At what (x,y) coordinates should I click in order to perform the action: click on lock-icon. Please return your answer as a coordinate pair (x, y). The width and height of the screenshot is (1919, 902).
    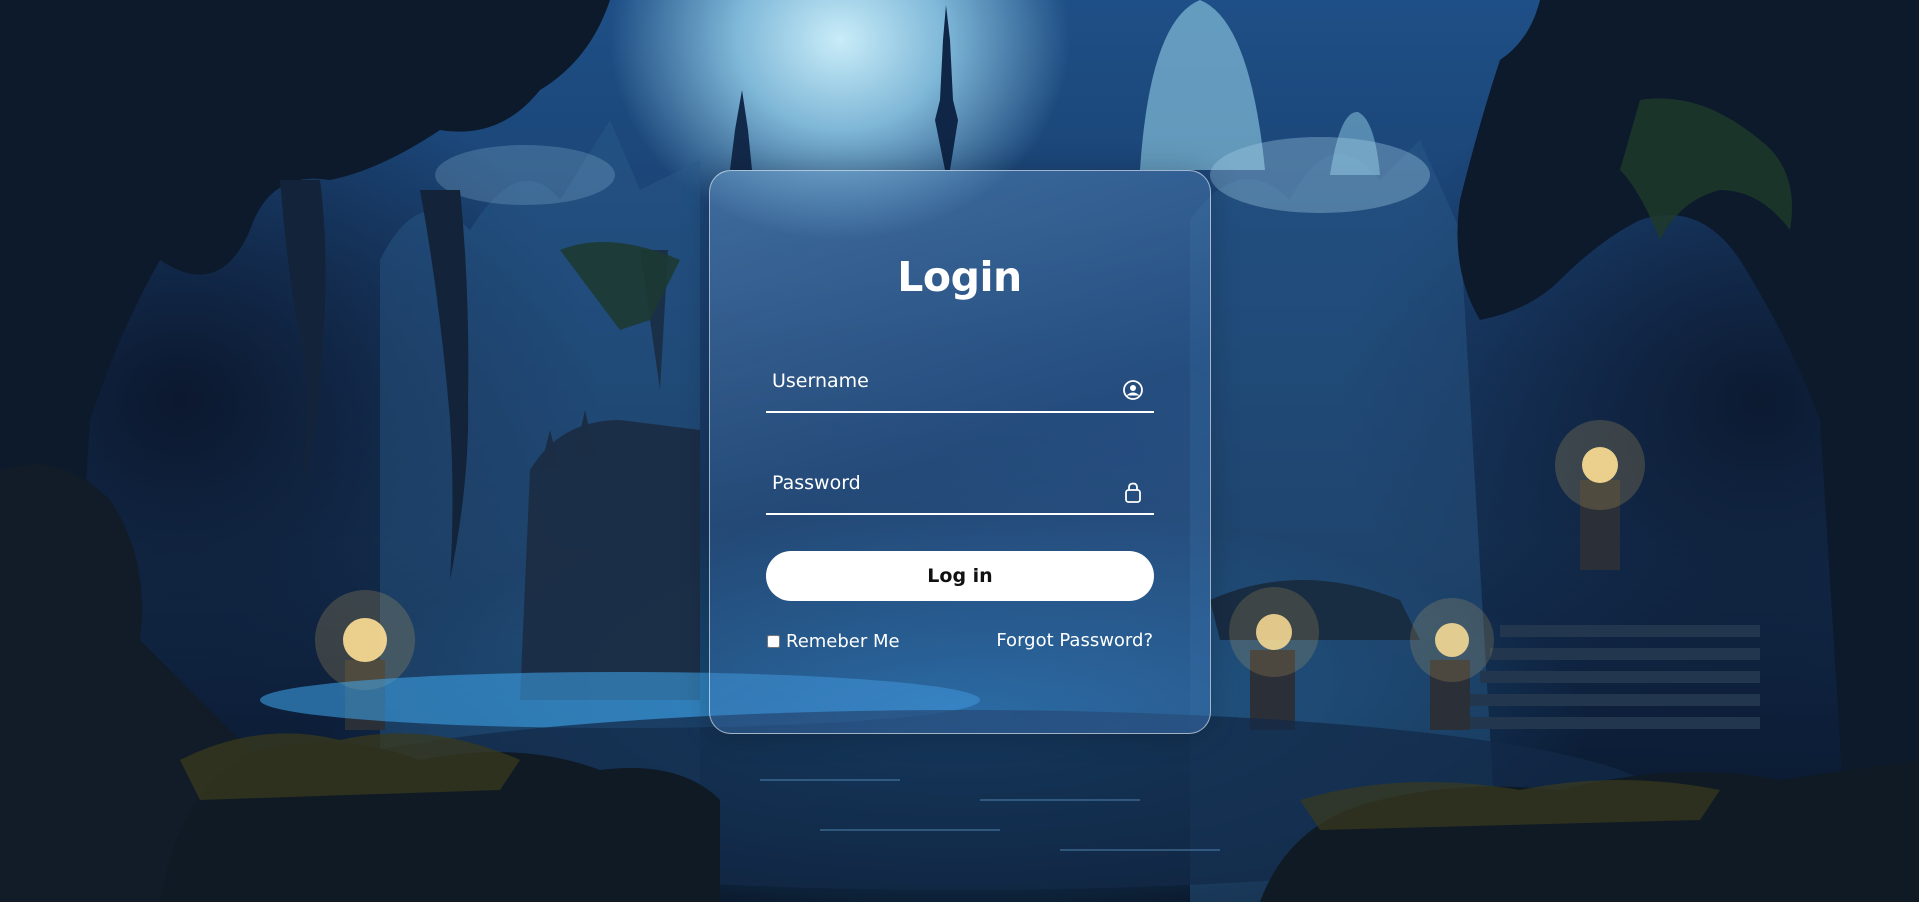
    Looking at the image, I should click on (1133, 492).